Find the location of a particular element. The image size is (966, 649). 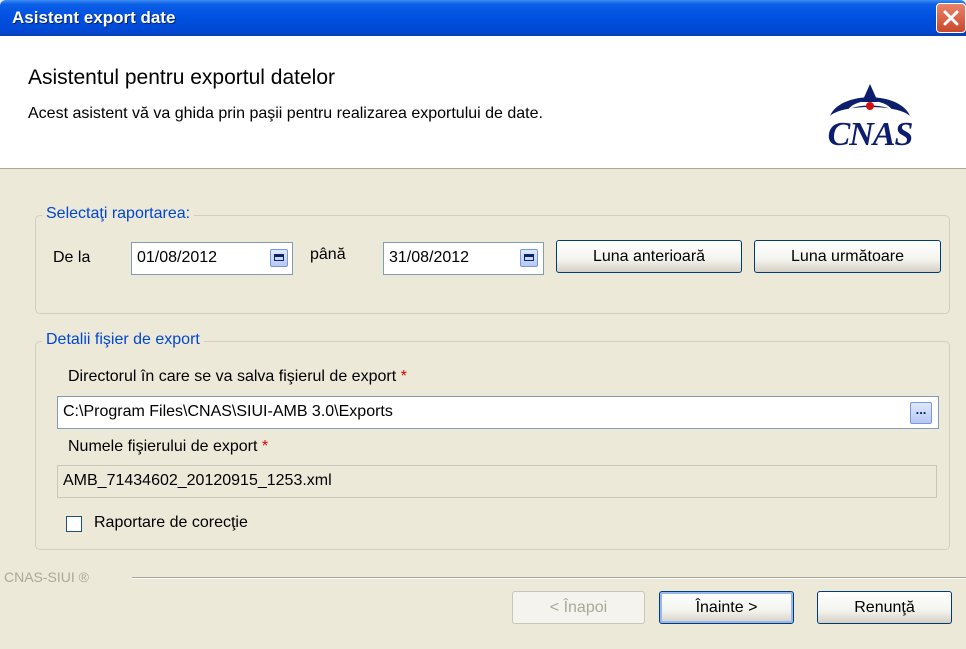

cnas-logo: CNAS is located at coordinates (870, 116).